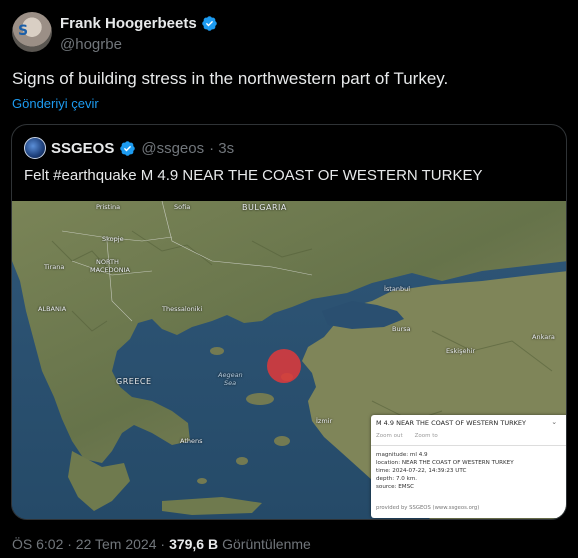 This screenshot has height=558, width=578. What do you see at coordinates (451, 423) in the screenshot?
I see `popup-title: M 4.9 NEAR THE COAST OF WESTERN TURKEY` at bounding box center [451, 423].